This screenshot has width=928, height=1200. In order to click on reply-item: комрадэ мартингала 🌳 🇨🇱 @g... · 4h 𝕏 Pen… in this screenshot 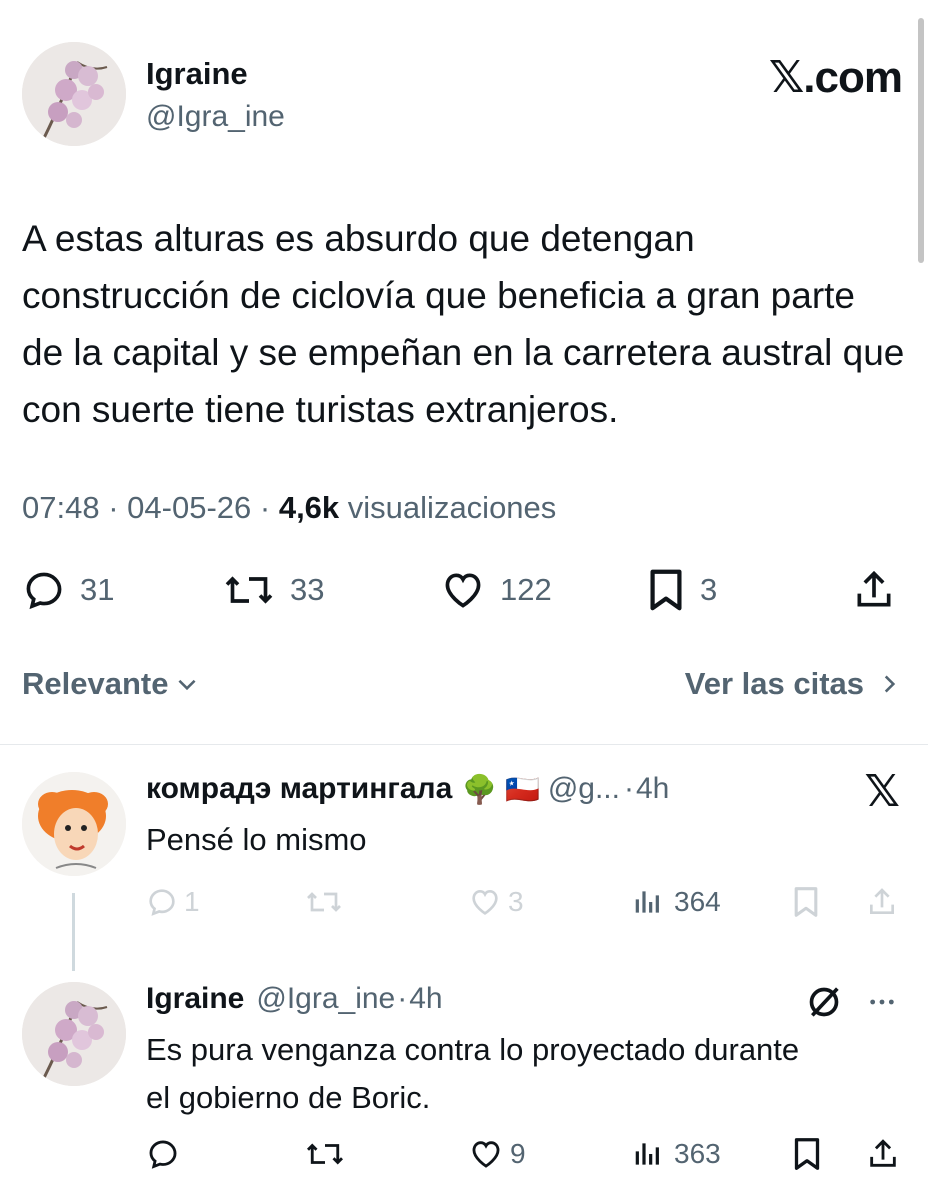, I will do `click(464, 845)`.